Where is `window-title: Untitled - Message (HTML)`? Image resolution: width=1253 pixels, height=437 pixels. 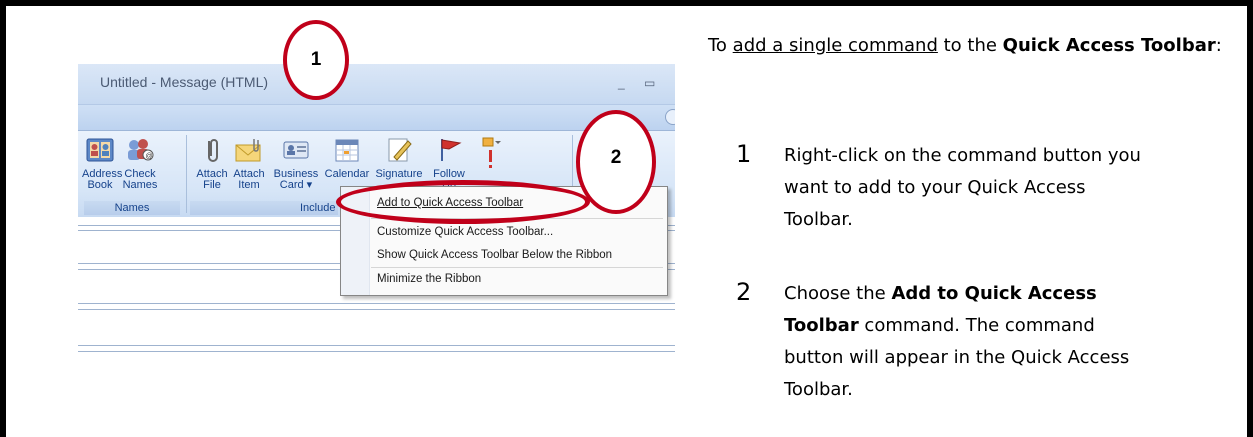 window-title: Untitled - Message (HTML) is located at coordinates (184, 82).